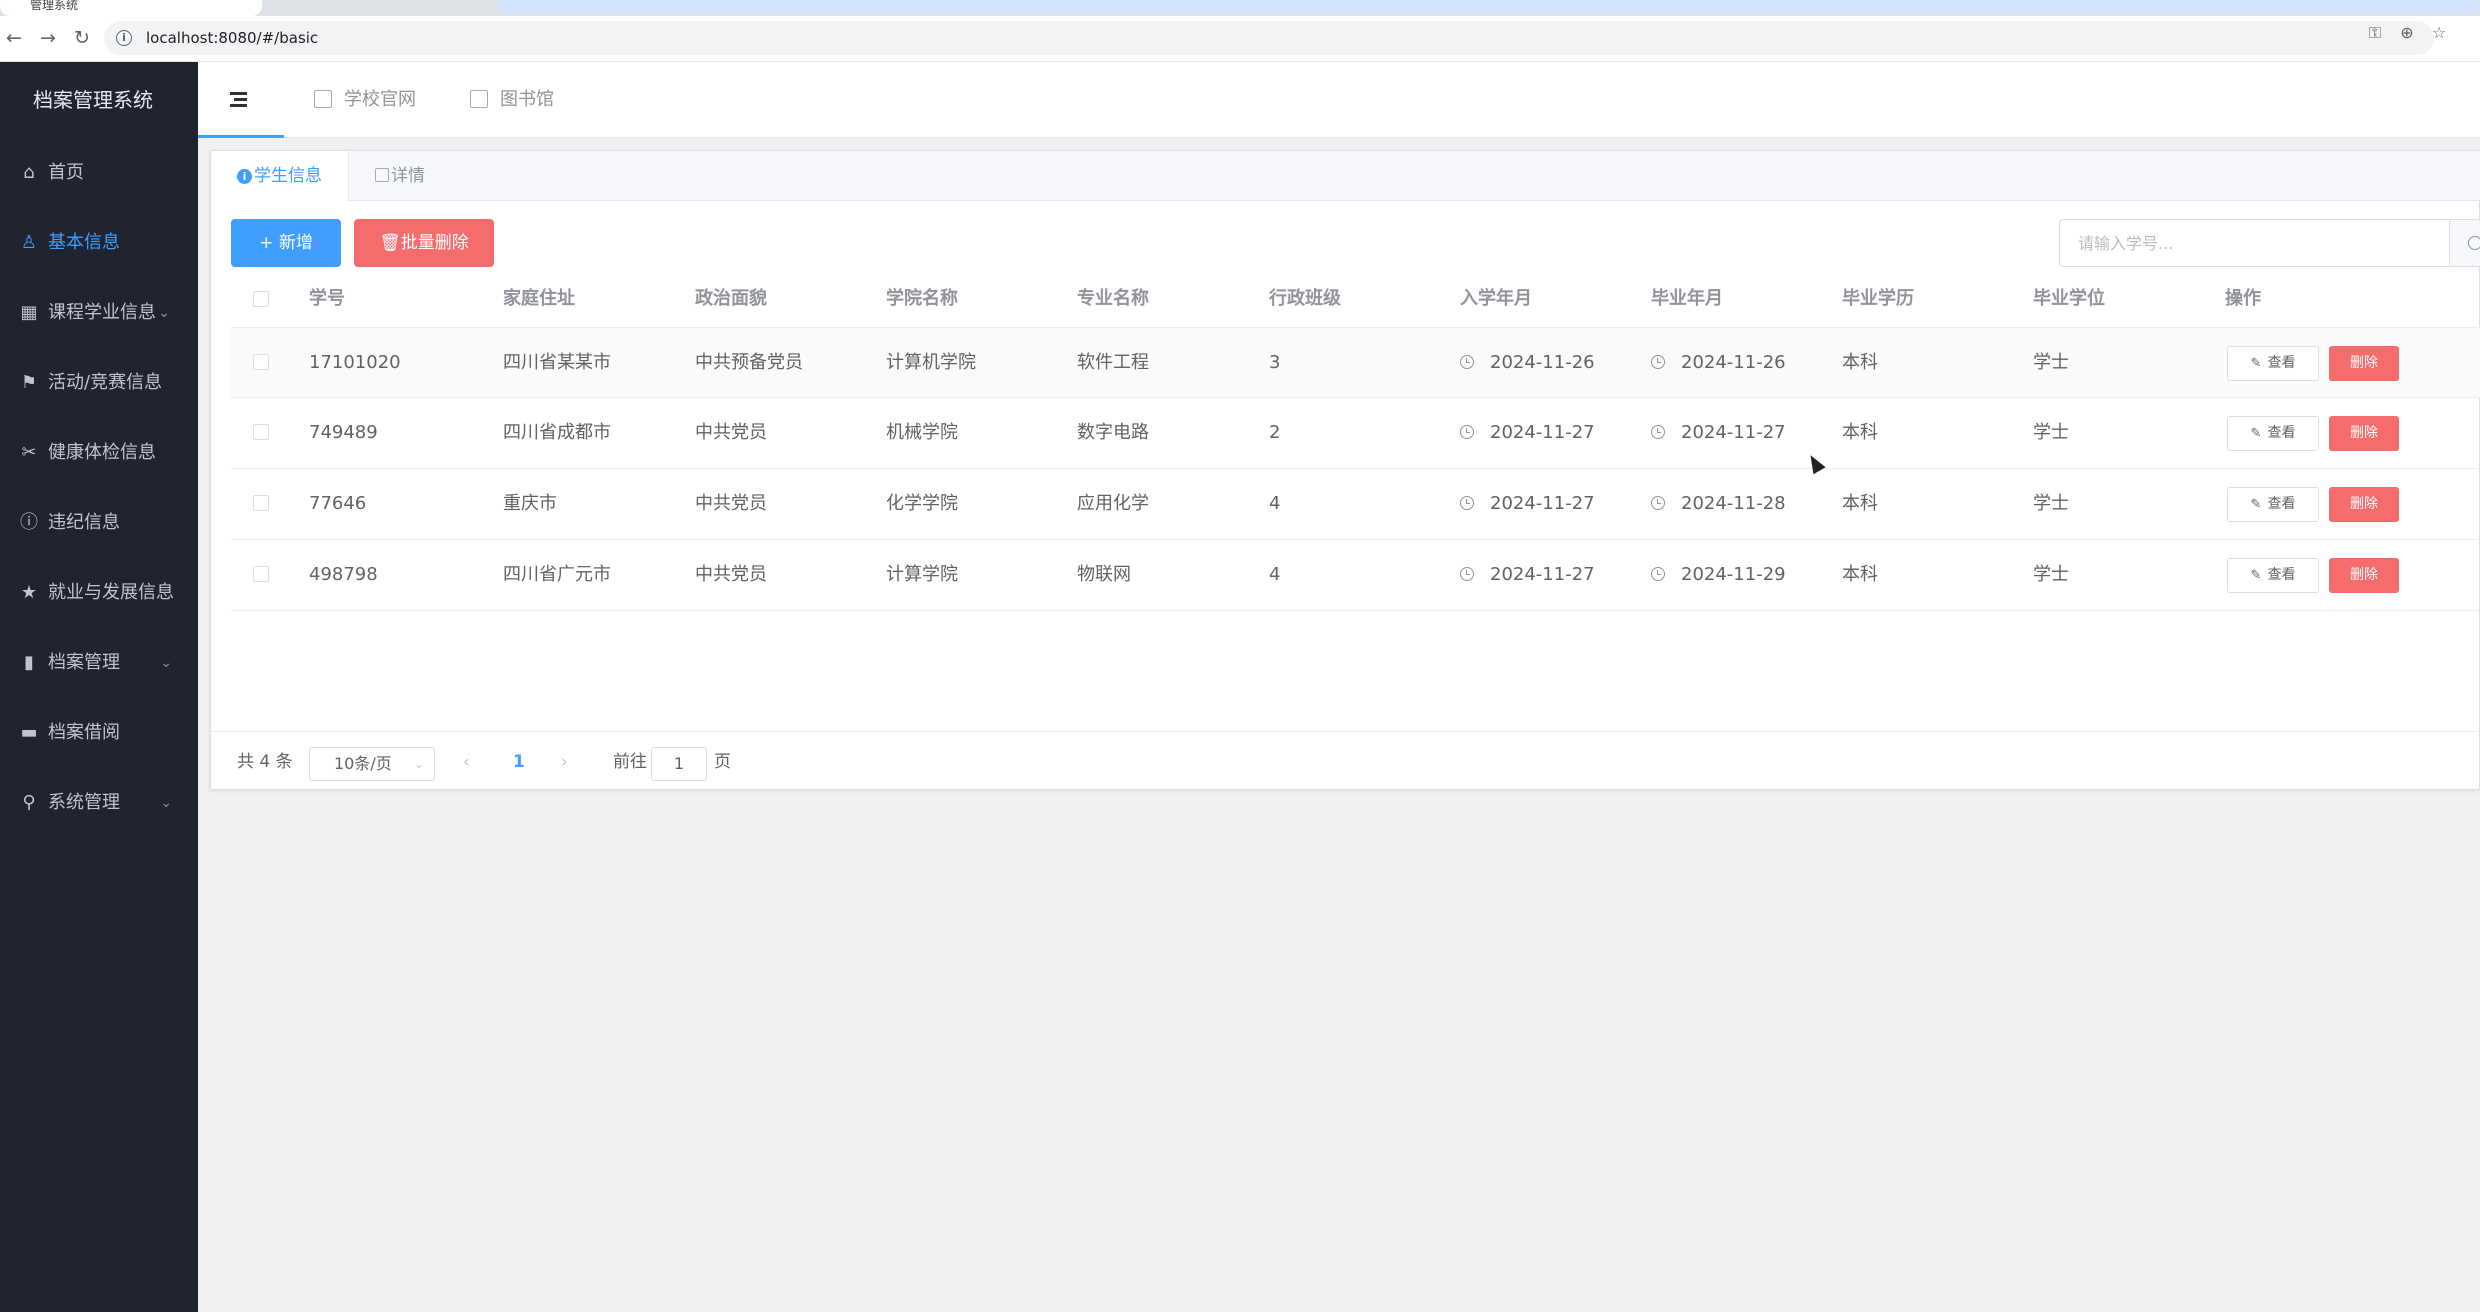 The height and width of the screenshot is (1312, 2480). I want to click on batch-delete-button: 🗑批量删除, so click(424, 243).